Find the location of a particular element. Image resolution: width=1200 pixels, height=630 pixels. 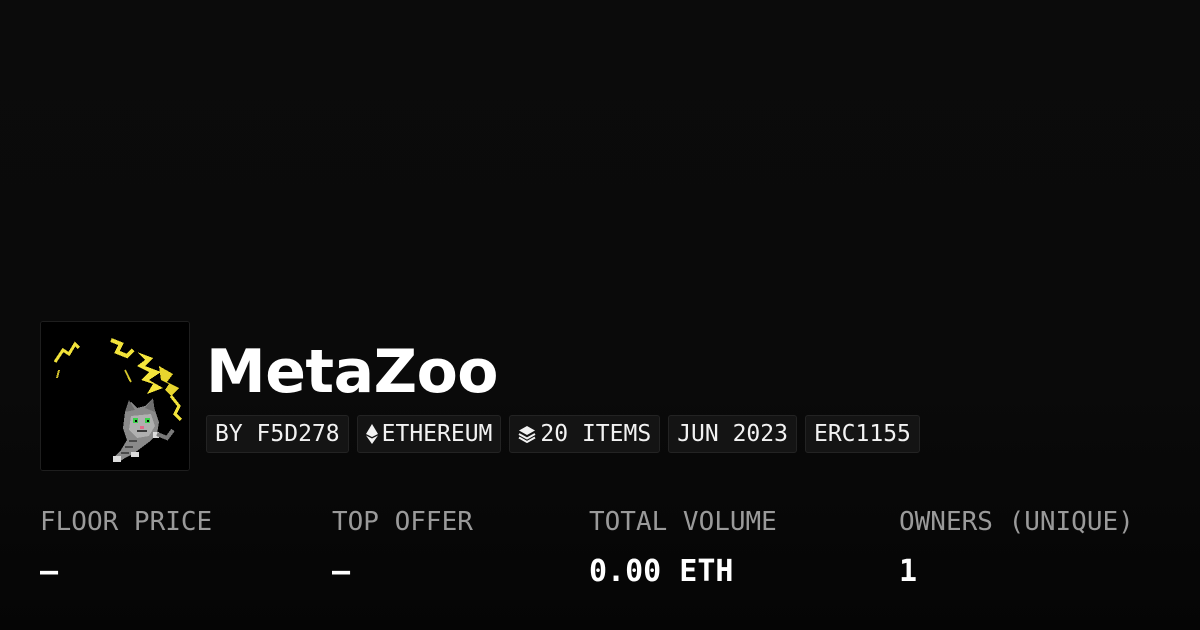

chain-tag: ETHEREUM is located at coordinates (429, 434).